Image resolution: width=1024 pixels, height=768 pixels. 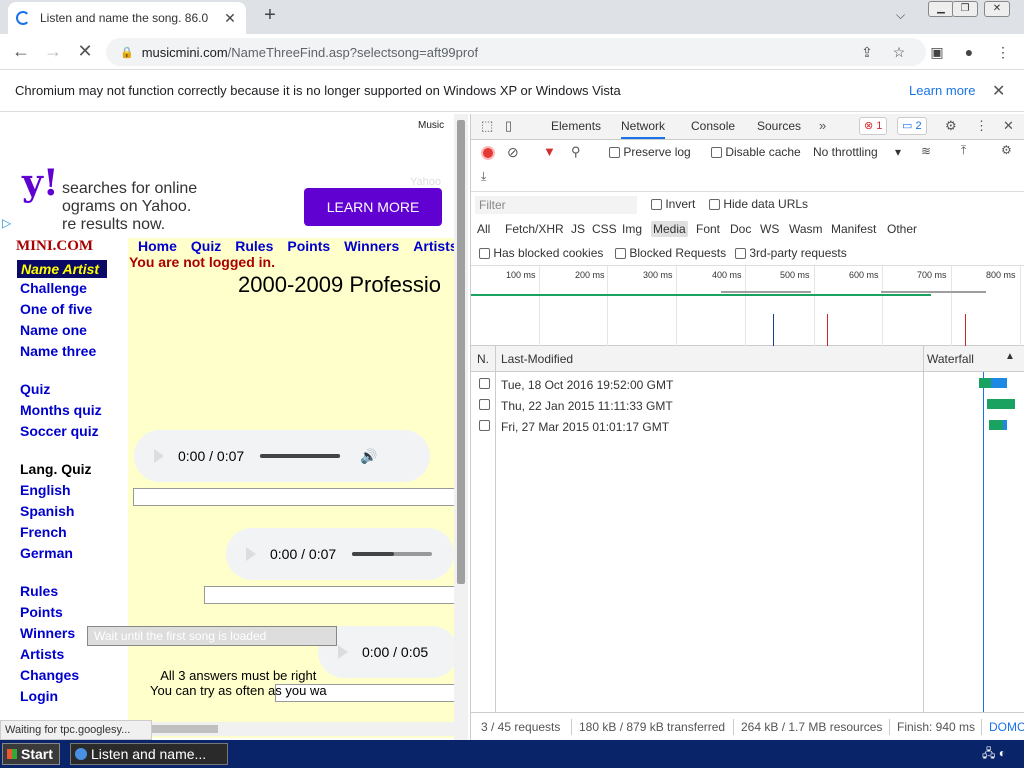 I want to click on table-row: Thu, 22 Jan 2015 11:11:33 GMT, so click(x=747, y=405).